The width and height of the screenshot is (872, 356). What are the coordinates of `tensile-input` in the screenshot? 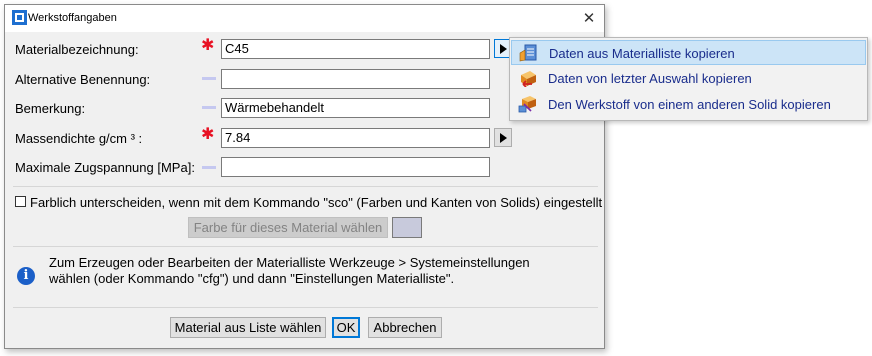 It's located at (355, 167).